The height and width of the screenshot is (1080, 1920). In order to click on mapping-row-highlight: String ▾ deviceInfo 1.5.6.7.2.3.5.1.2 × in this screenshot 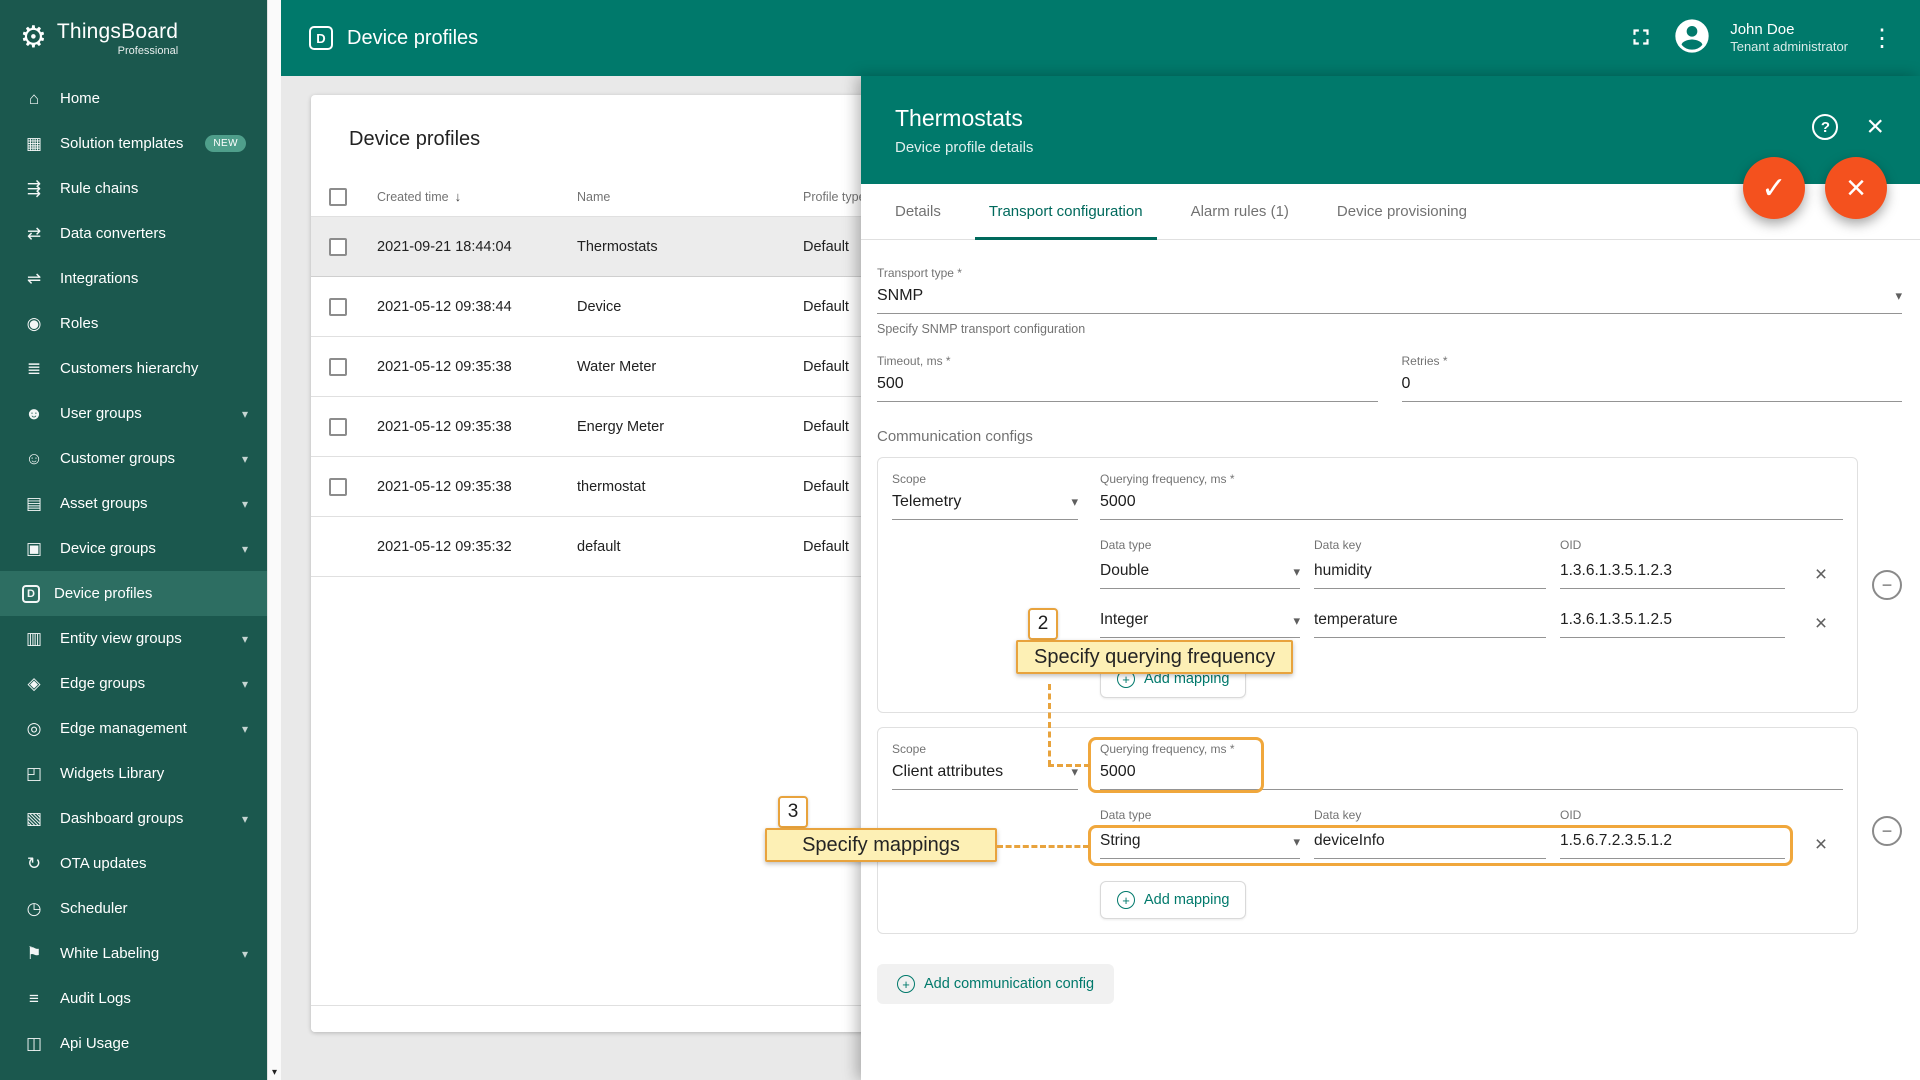, I will do `click(1465, 845)`.